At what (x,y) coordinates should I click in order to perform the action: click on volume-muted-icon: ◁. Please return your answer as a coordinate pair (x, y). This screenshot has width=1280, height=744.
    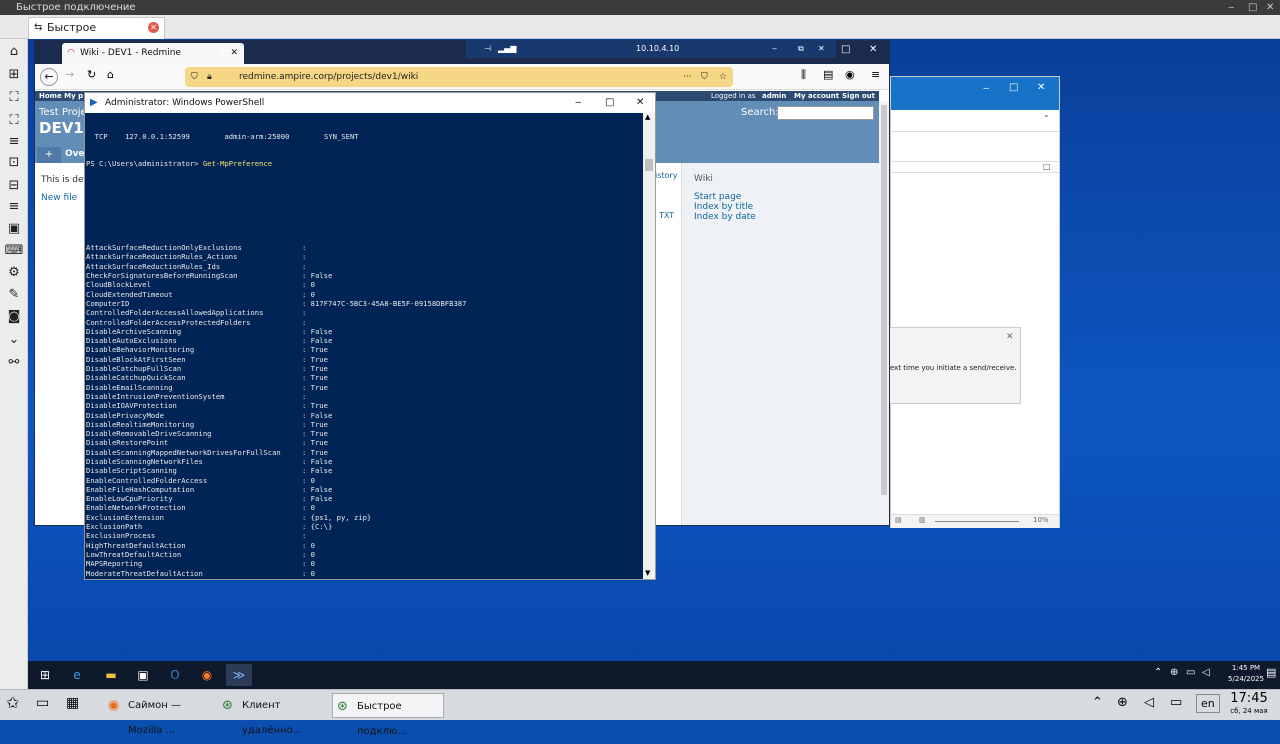
    Looking at the image, I should click on (1149, 702).